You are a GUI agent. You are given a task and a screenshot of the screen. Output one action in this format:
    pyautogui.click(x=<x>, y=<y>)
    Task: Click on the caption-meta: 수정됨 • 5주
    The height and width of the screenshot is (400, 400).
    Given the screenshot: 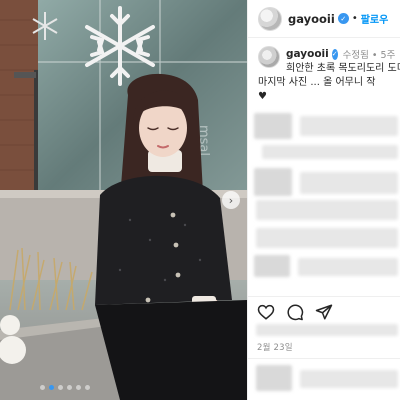 What is the action you would take?
    pyautogui.click(x=369, y=54)
    